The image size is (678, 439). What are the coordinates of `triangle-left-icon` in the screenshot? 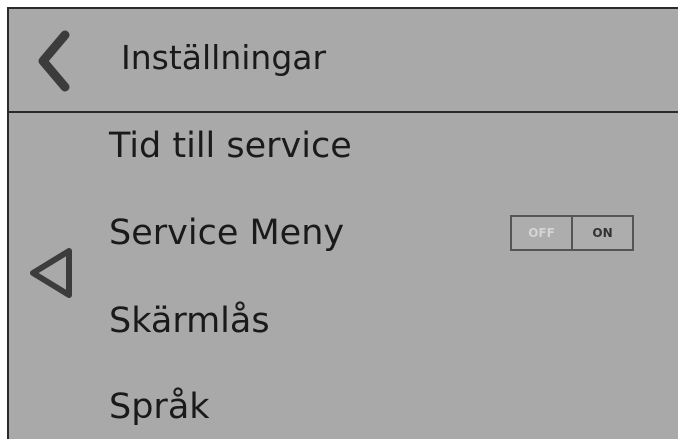 It's located at (51, 273).